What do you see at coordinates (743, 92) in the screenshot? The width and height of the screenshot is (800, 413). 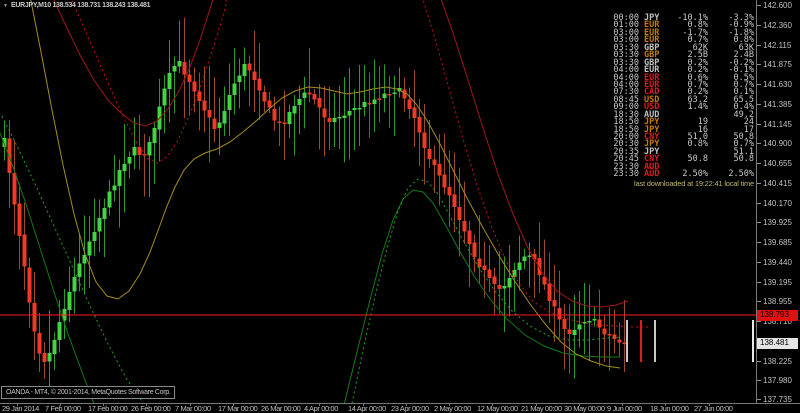 I see `news-value2: 0.1%` at bounding box center [743, 92].